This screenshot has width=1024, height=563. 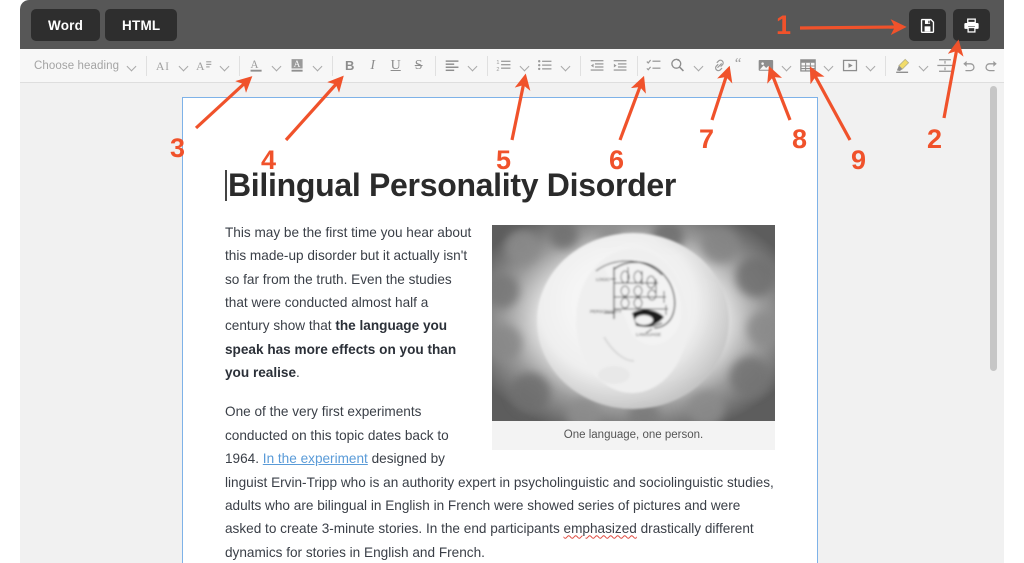 What do you see at coordinates (315, 458) in the screenshot?
I see `in-the-experiment-link: In the experiment` at bounding box center [315, 458].